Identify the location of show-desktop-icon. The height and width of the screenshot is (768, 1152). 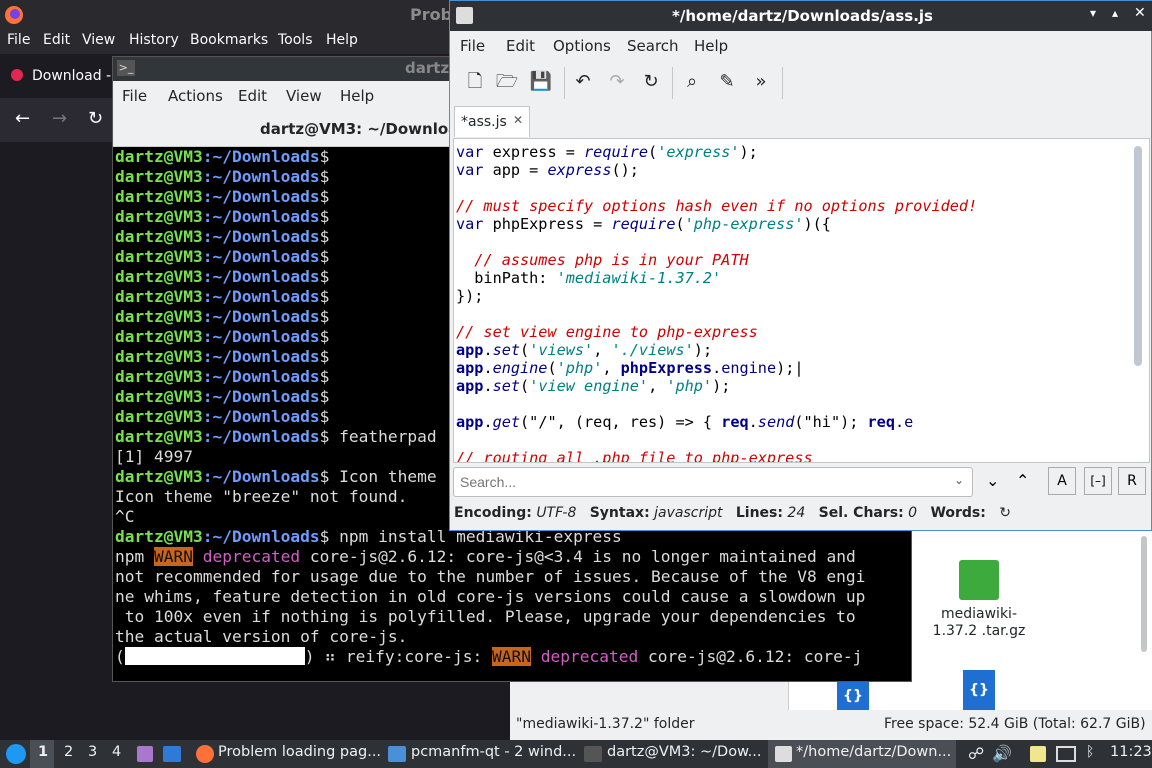
(145, 754).